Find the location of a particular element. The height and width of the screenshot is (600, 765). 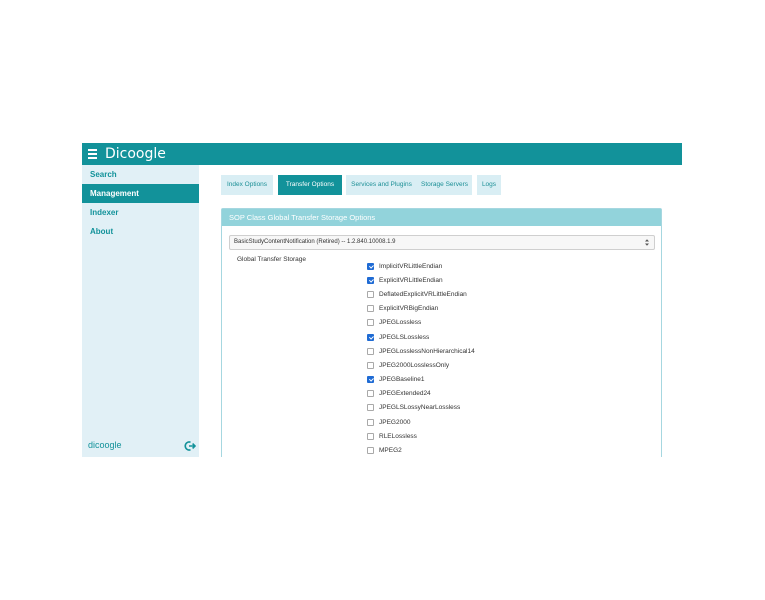

sidebar-item-management: Management is located at coordinates (140, 193).